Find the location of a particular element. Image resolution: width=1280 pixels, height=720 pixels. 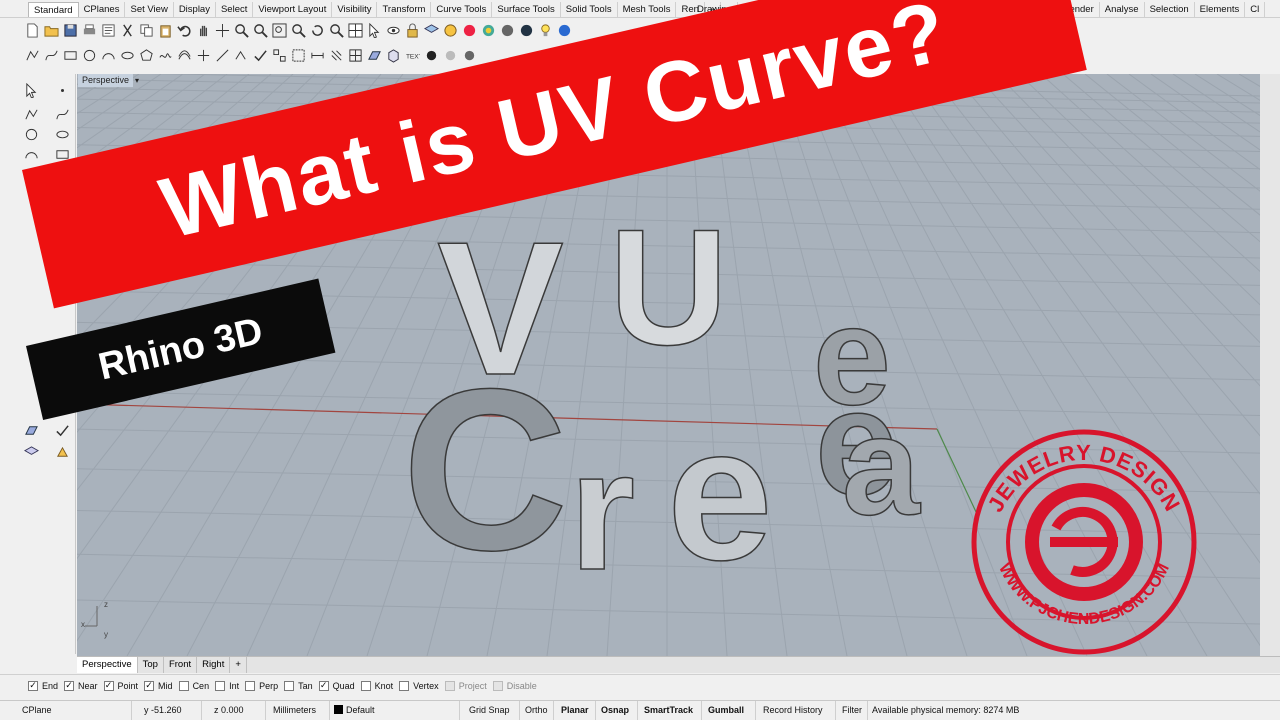

rendered-sphere-icon is located at coordinates (526, 30).